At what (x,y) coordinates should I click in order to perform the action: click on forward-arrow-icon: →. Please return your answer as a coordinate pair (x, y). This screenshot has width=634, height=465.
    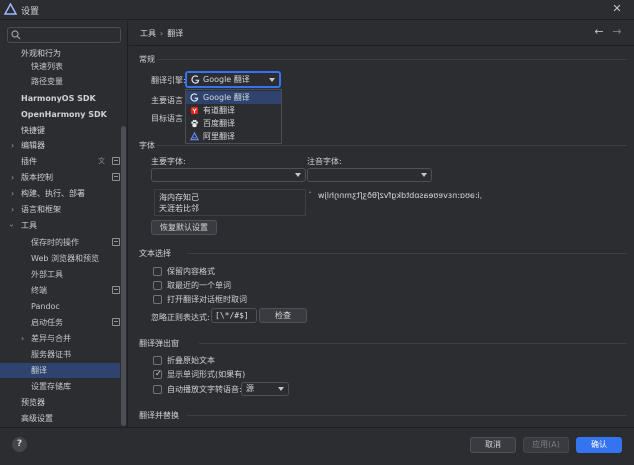
    Looking at the image, I should click on (617, 32).